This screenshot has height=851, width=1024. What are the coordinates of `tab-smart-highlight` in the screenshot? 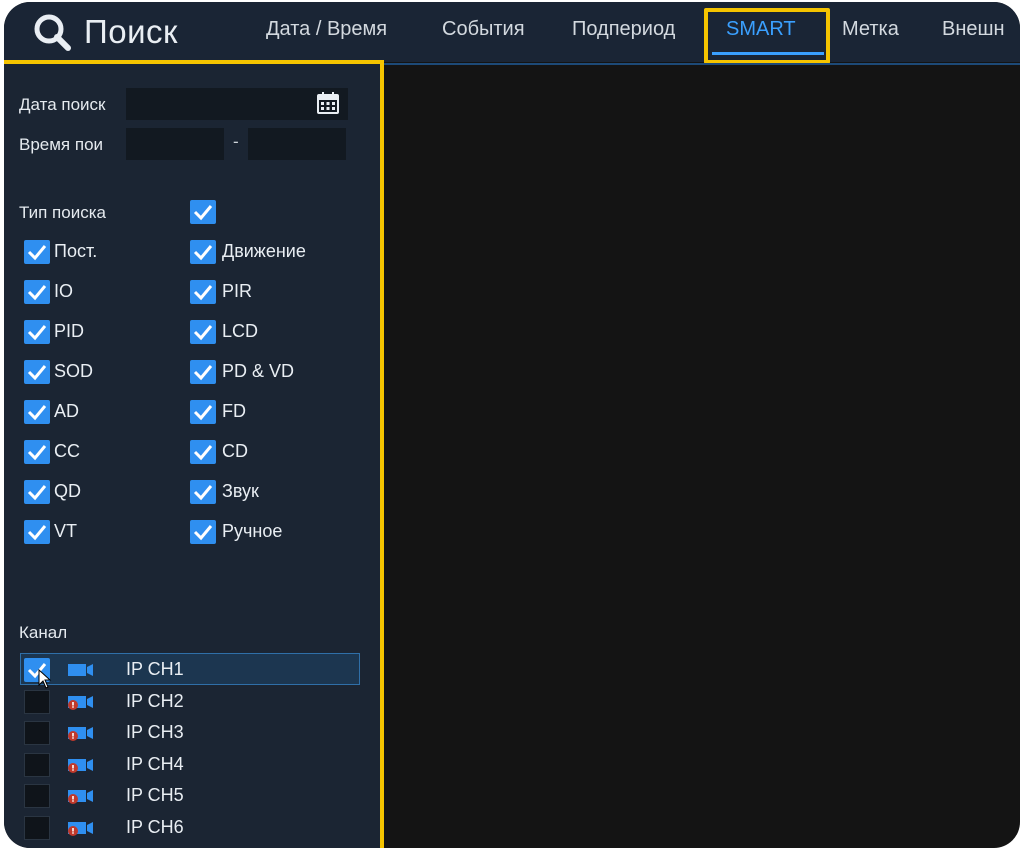 It's located at (767, 36).